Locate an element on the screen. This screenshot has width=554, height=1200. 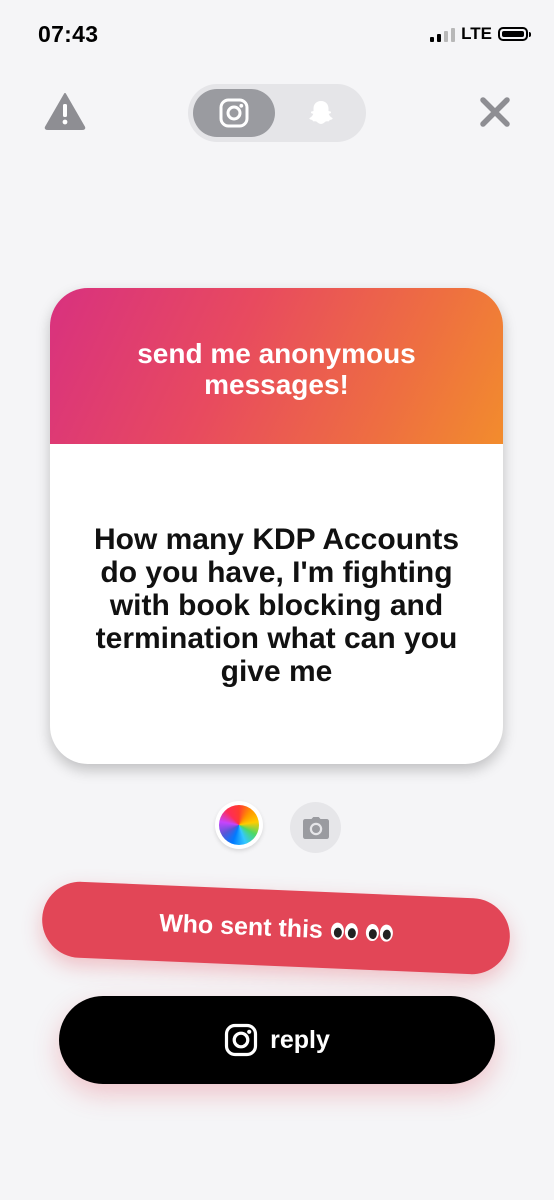
snapchat-ghost-icon is located at coordinates (320, 112).